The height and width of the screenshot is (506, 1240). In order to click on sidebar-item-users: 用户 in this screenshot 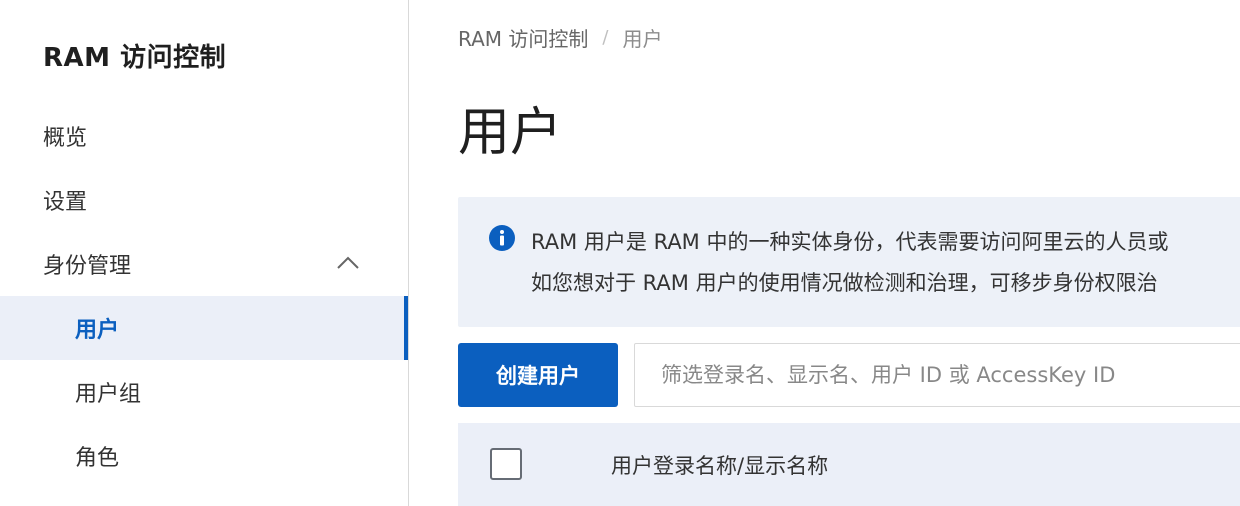, I will do `click(204, 328)`.